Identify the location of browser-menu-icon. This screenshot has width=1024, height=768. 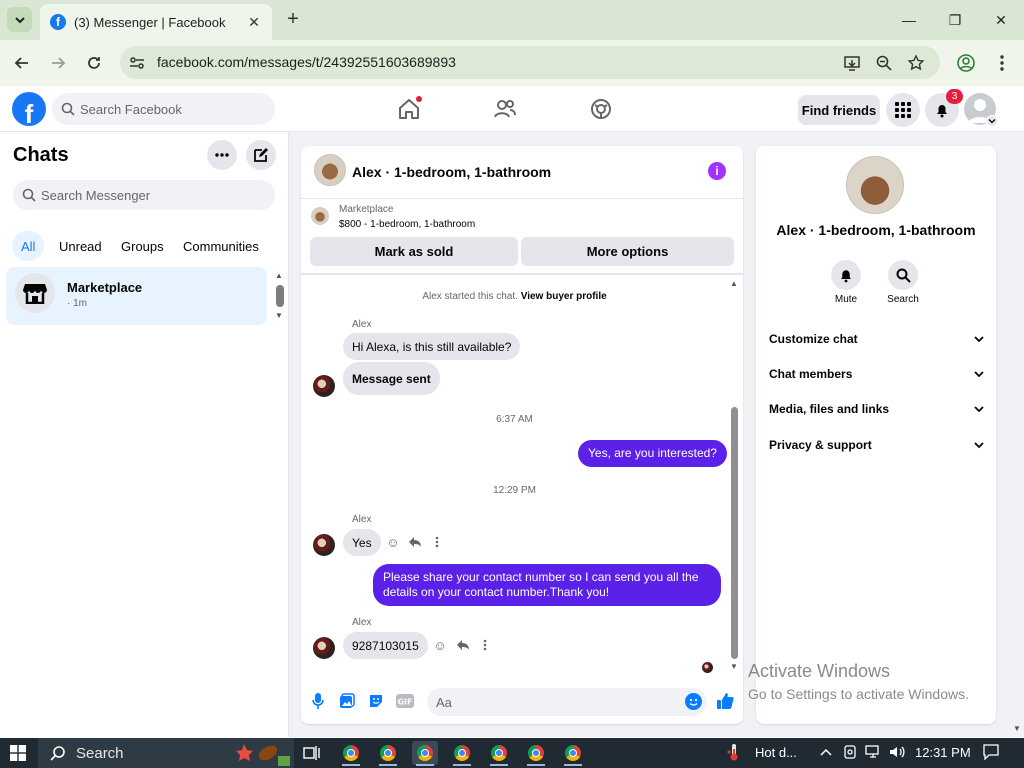
(1002, 63).